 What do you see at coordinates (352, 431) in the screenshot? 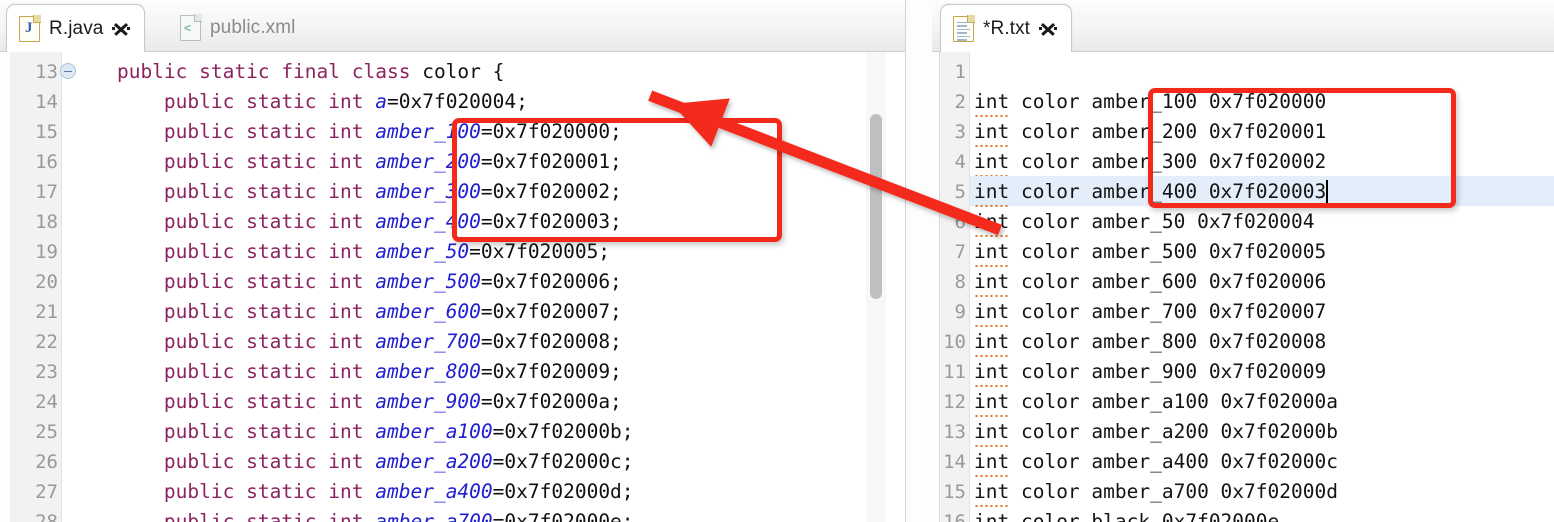
I see `code-line: public static int amber_a100=0x7f02000b;` at bounding box center [352, 431].